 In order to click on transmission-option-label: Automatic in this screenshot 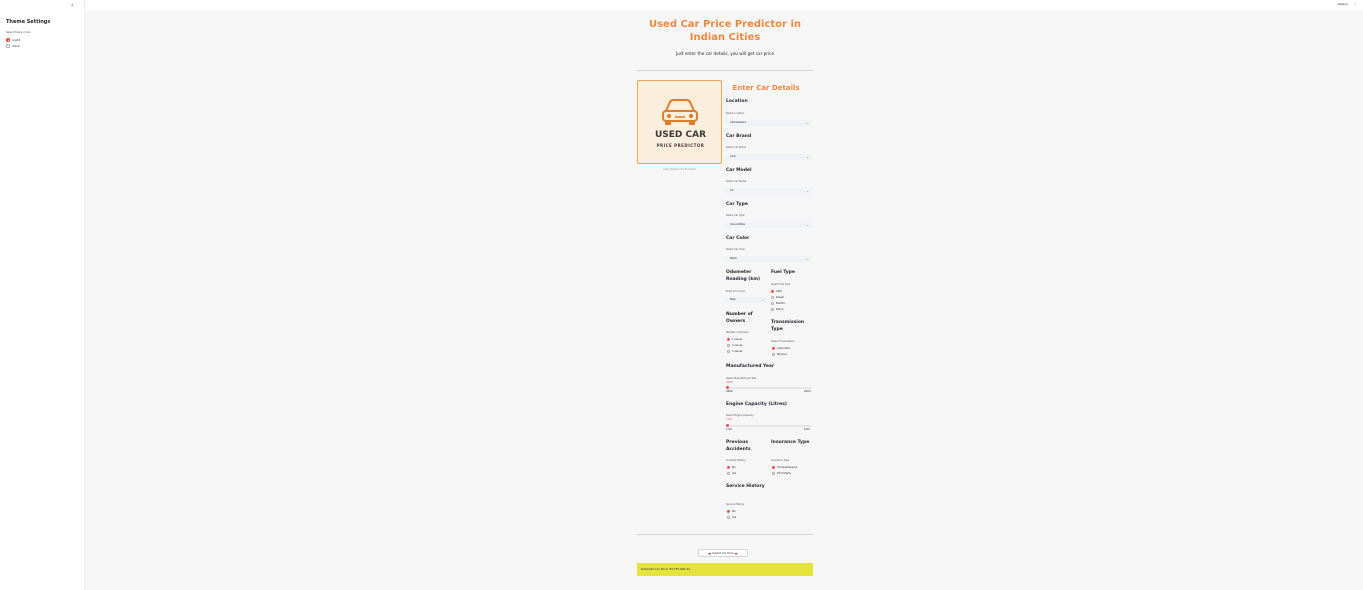, I will do `click(784, 348)`.